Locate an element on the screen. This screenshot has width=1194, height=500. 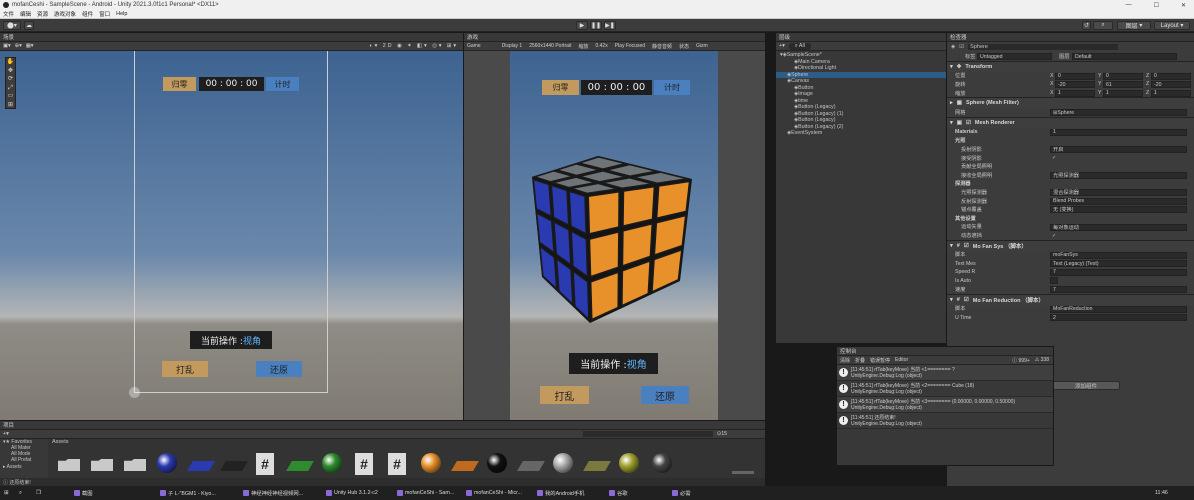
tab-inspector: 检查器 is located at coordinates (1070, 37).